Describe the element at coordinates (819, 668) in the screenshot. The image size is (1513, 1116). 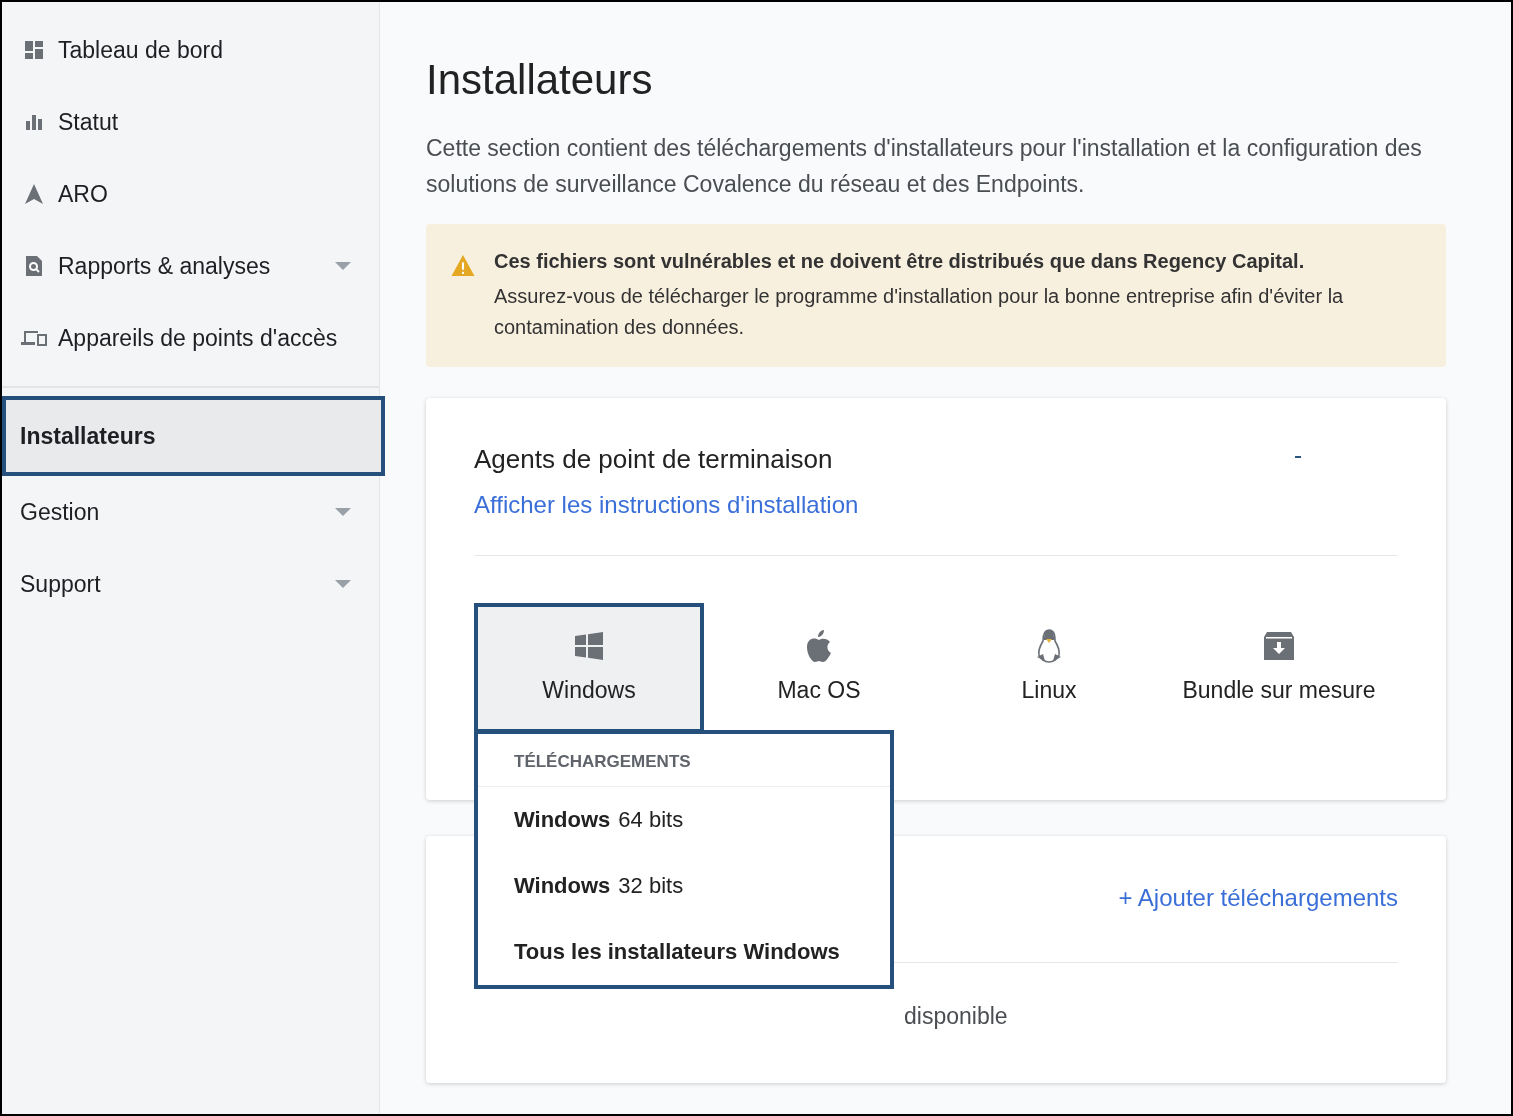
I see `os-tab: Mac OS` at that location.